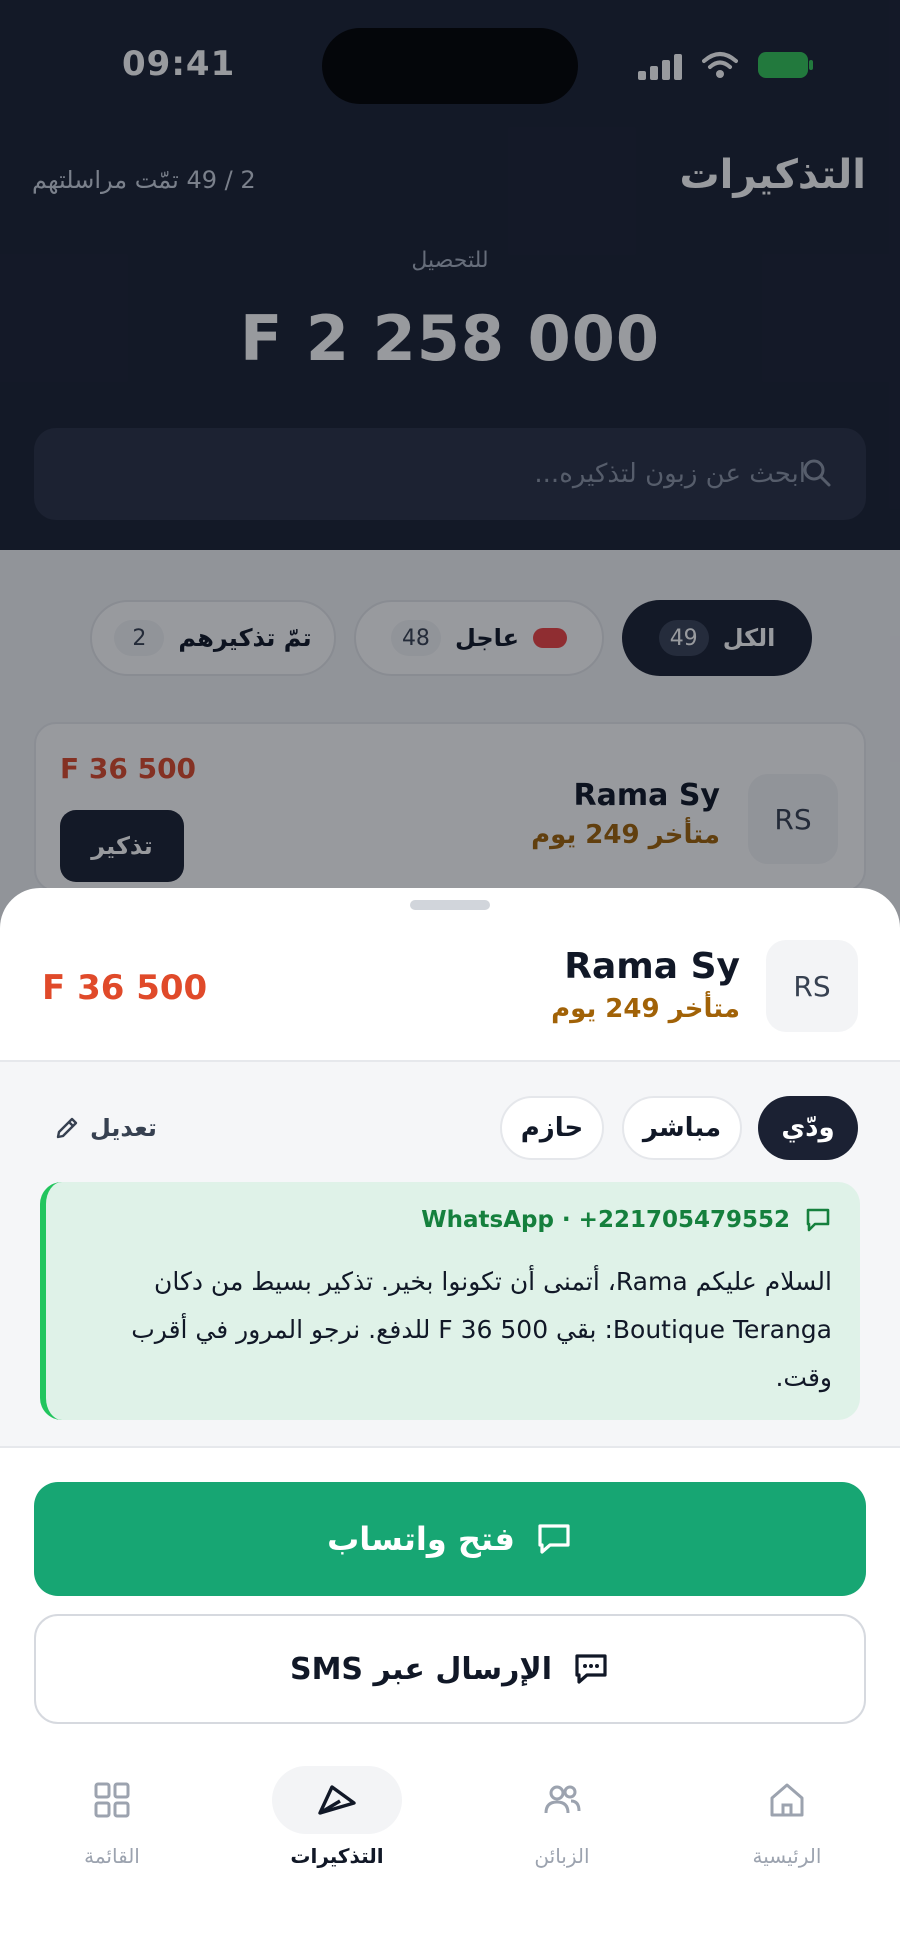 The image size is (900, 1955). I want to click on tone-direct: مباشر, so click(682, 1128).